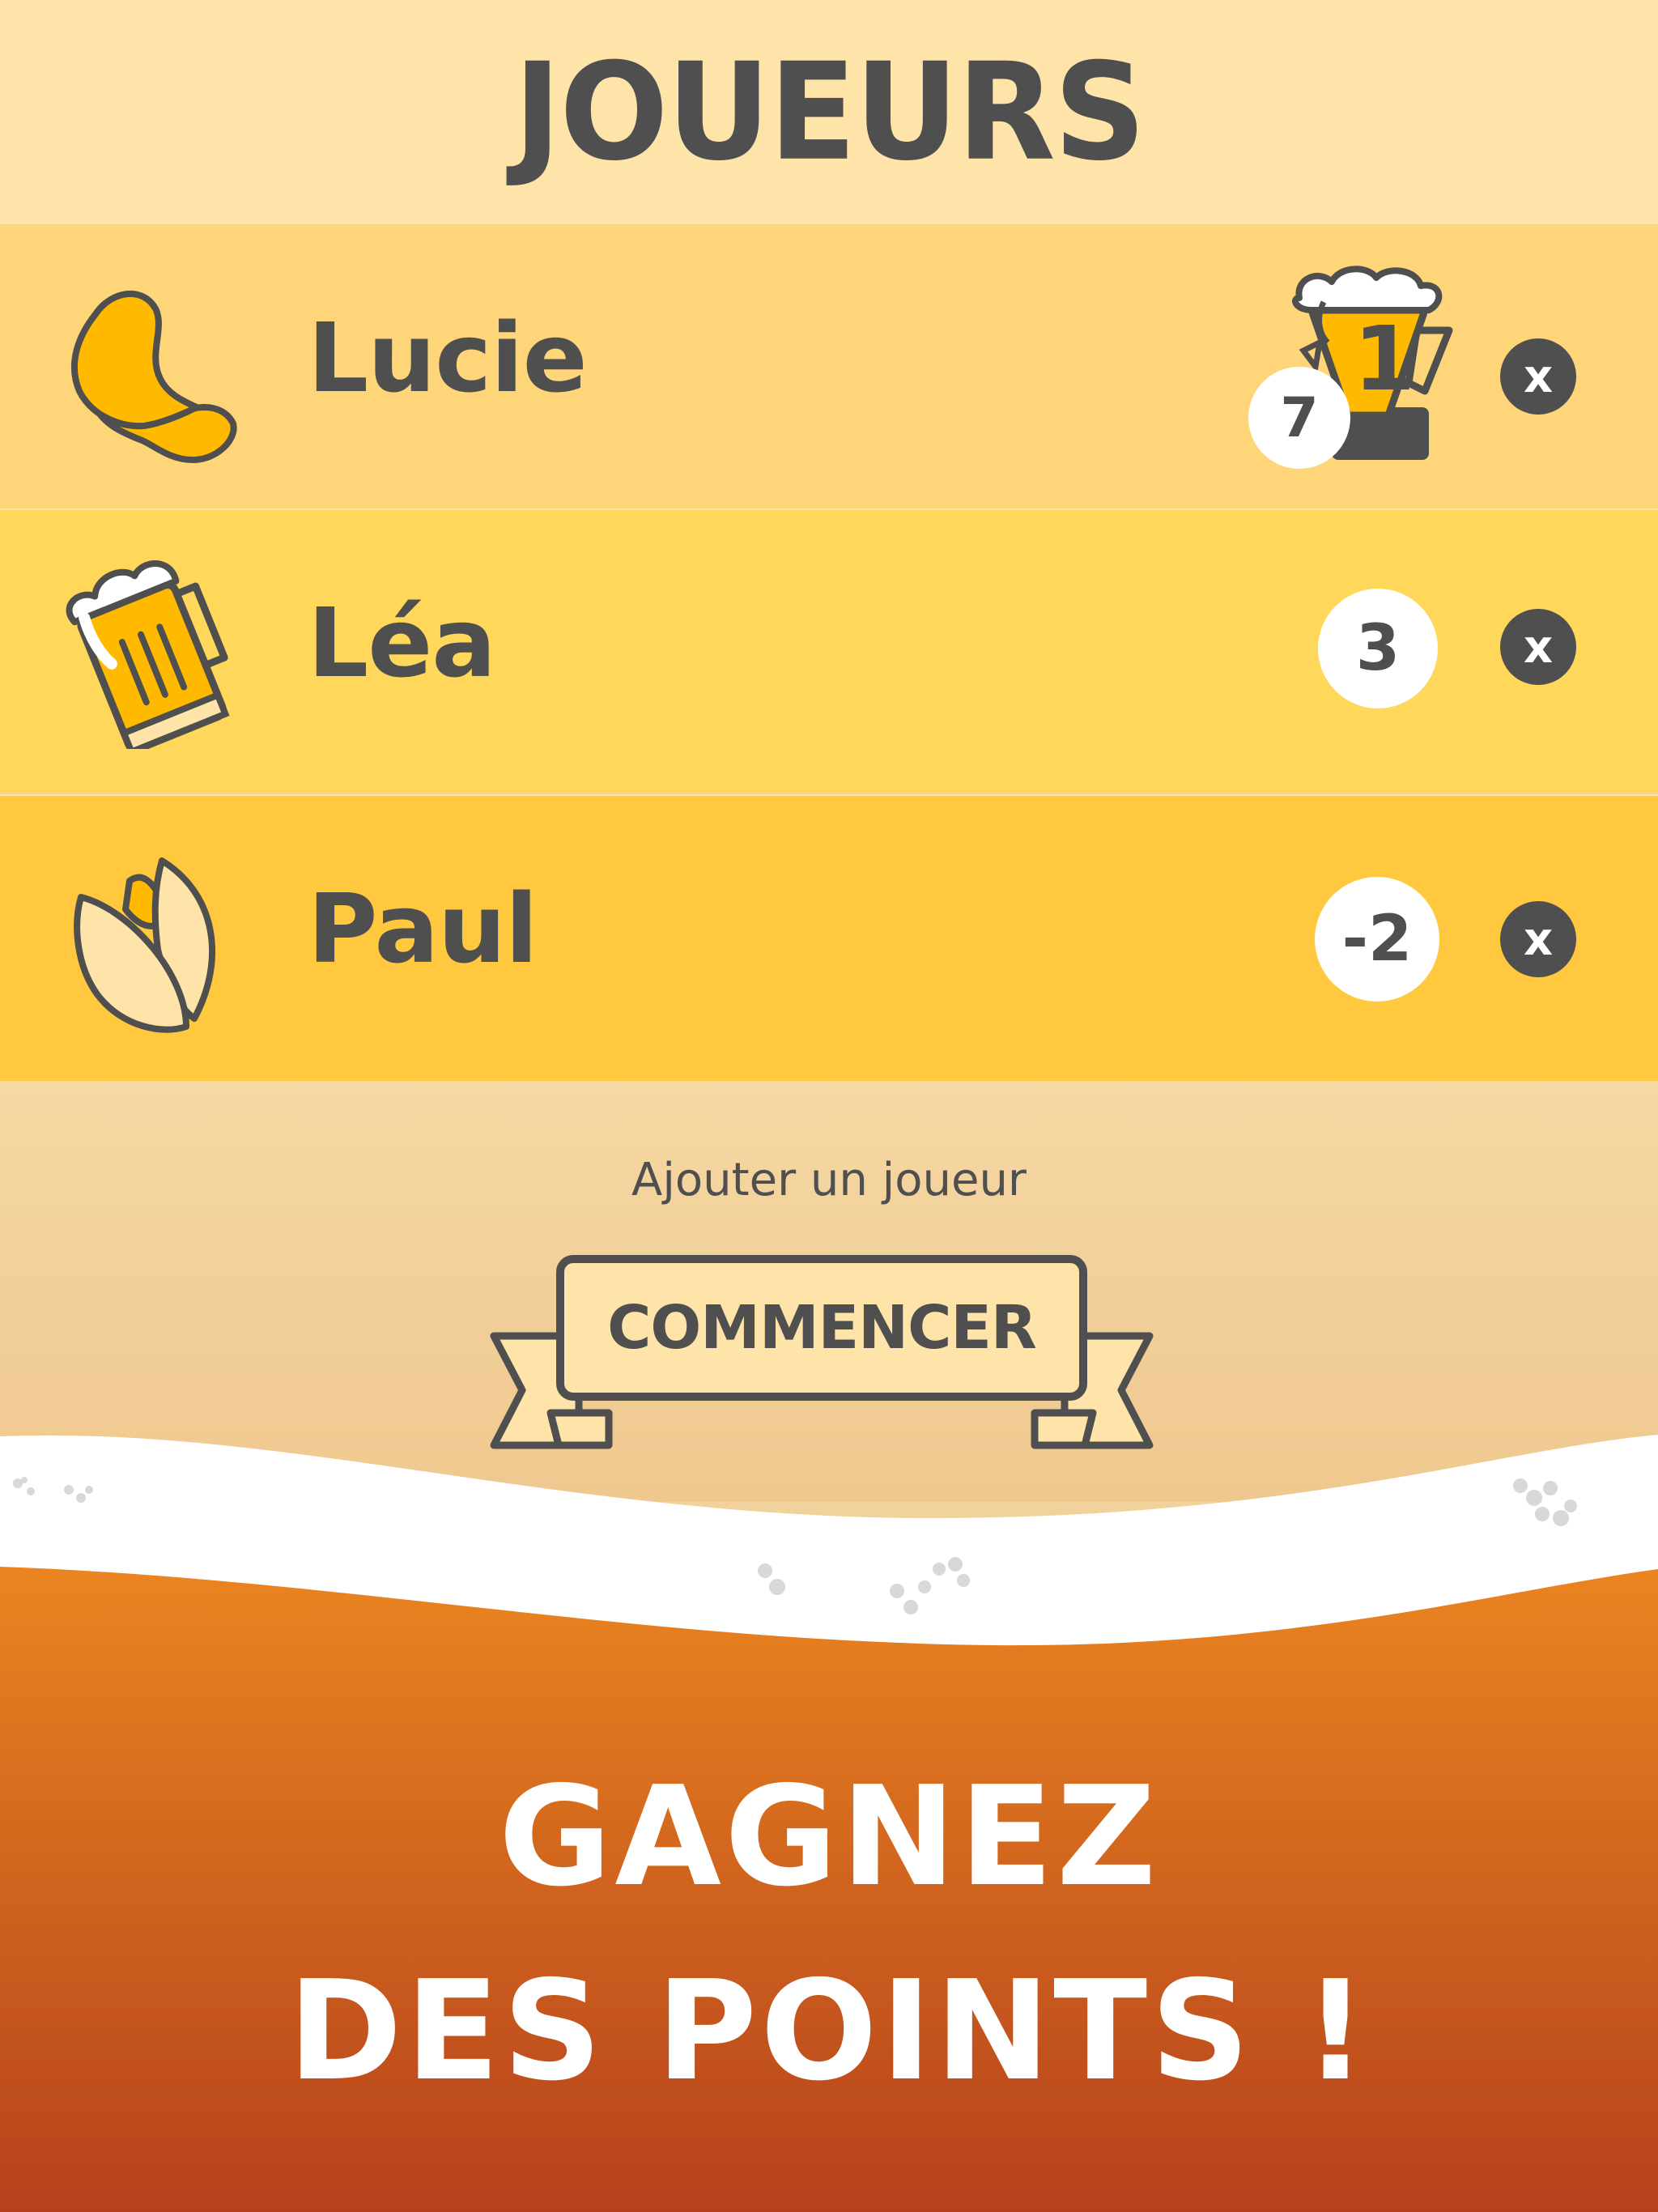 The width and height of the screenshot is (1658, 2212). What do you see at coordinates (423, 929) in the screenshot?
I see `player-name: Paul` at bounding box center [423, 929].